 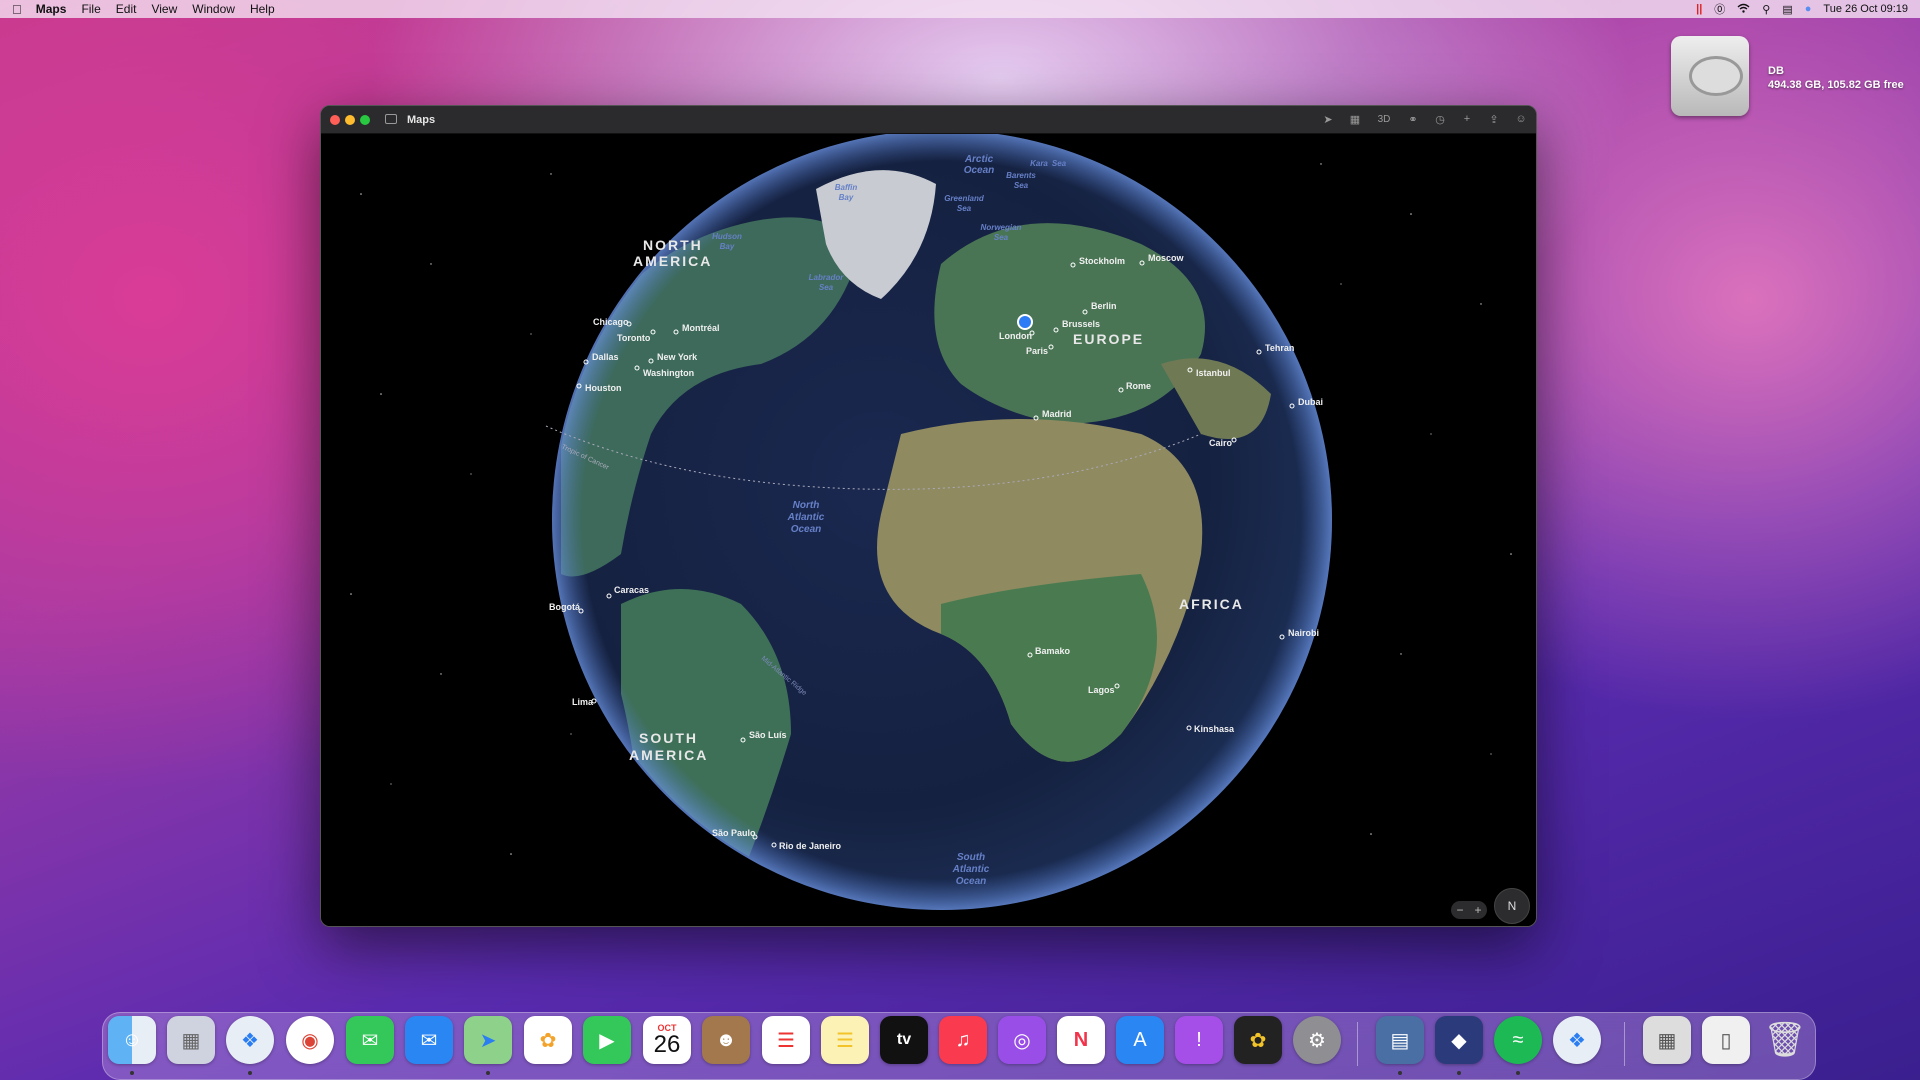 What do you see at coordinates (1776, 71) in the screenshot?
I see `disk-name: DB` at bounding box center [1776, 71].